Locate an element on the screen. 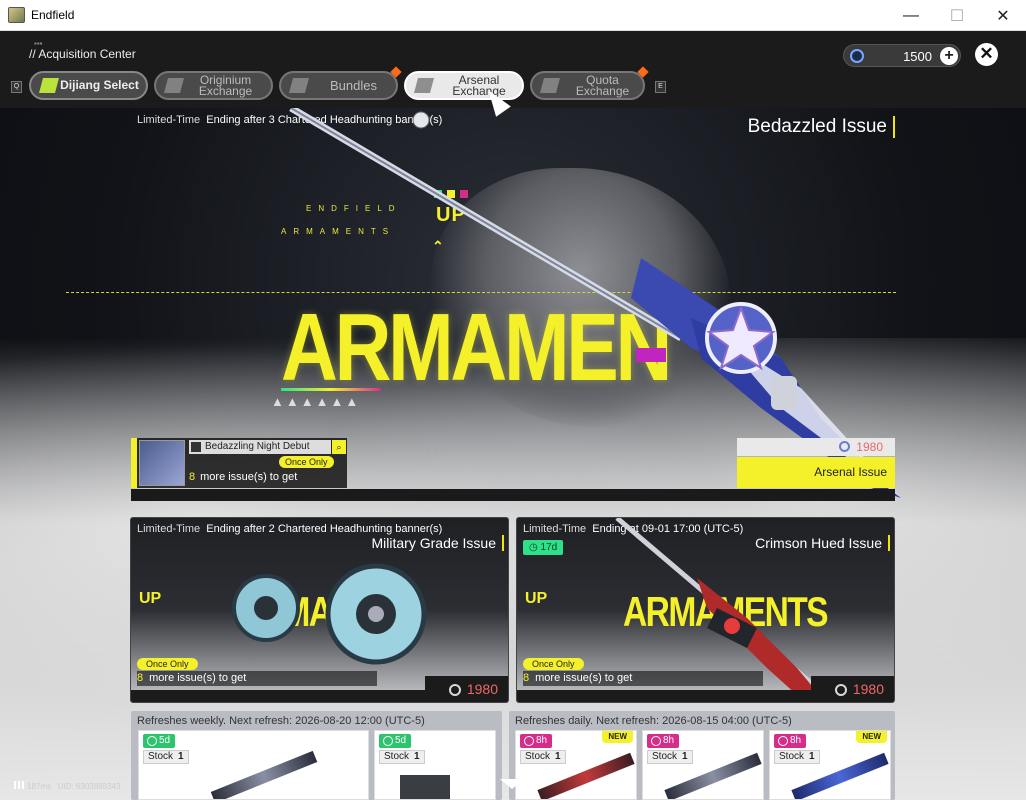  ping-value: 187ms is located at coordinates (39, 786).